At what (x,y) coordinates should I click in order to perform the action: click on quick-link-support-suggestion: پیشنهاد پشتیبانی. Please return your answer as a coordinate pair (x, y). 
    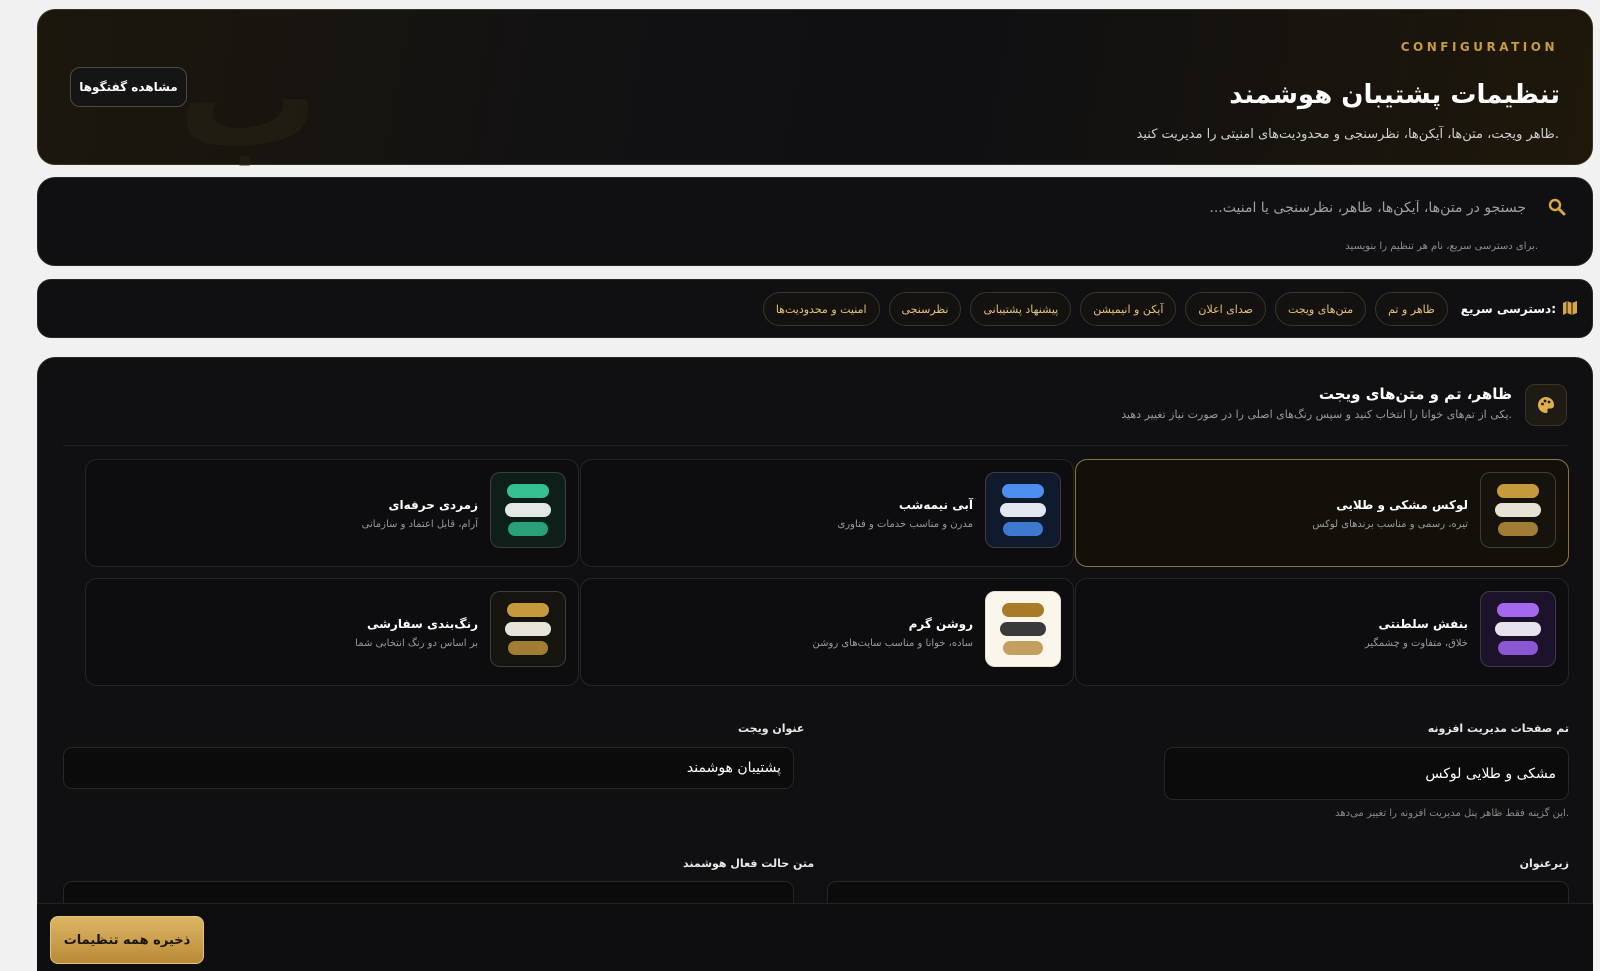
    Looking at the image, I should click on (1021, 309).